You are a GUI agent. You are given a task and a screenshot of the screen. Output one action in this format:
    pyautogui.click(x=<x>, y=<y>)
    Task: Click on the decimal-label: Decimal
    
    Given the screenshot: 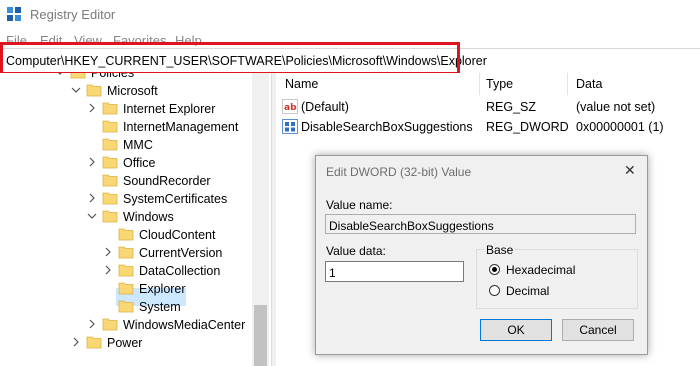 What is the action you would take?
    pyautogui.click(x=527, y=291)
    